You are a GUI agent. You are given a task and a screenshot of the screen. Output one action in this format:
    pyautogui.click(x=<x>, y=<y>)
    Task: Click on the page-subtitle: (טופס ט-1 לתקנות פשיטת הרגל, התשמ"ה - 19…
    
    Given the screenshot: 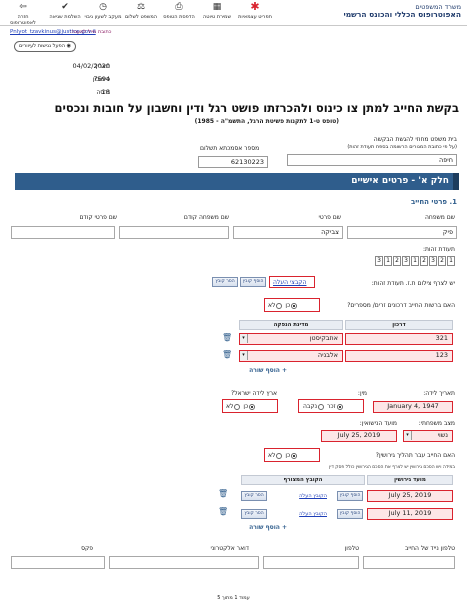 What is the action you would take?
    pyautogui.click(x=266, y=121)
    